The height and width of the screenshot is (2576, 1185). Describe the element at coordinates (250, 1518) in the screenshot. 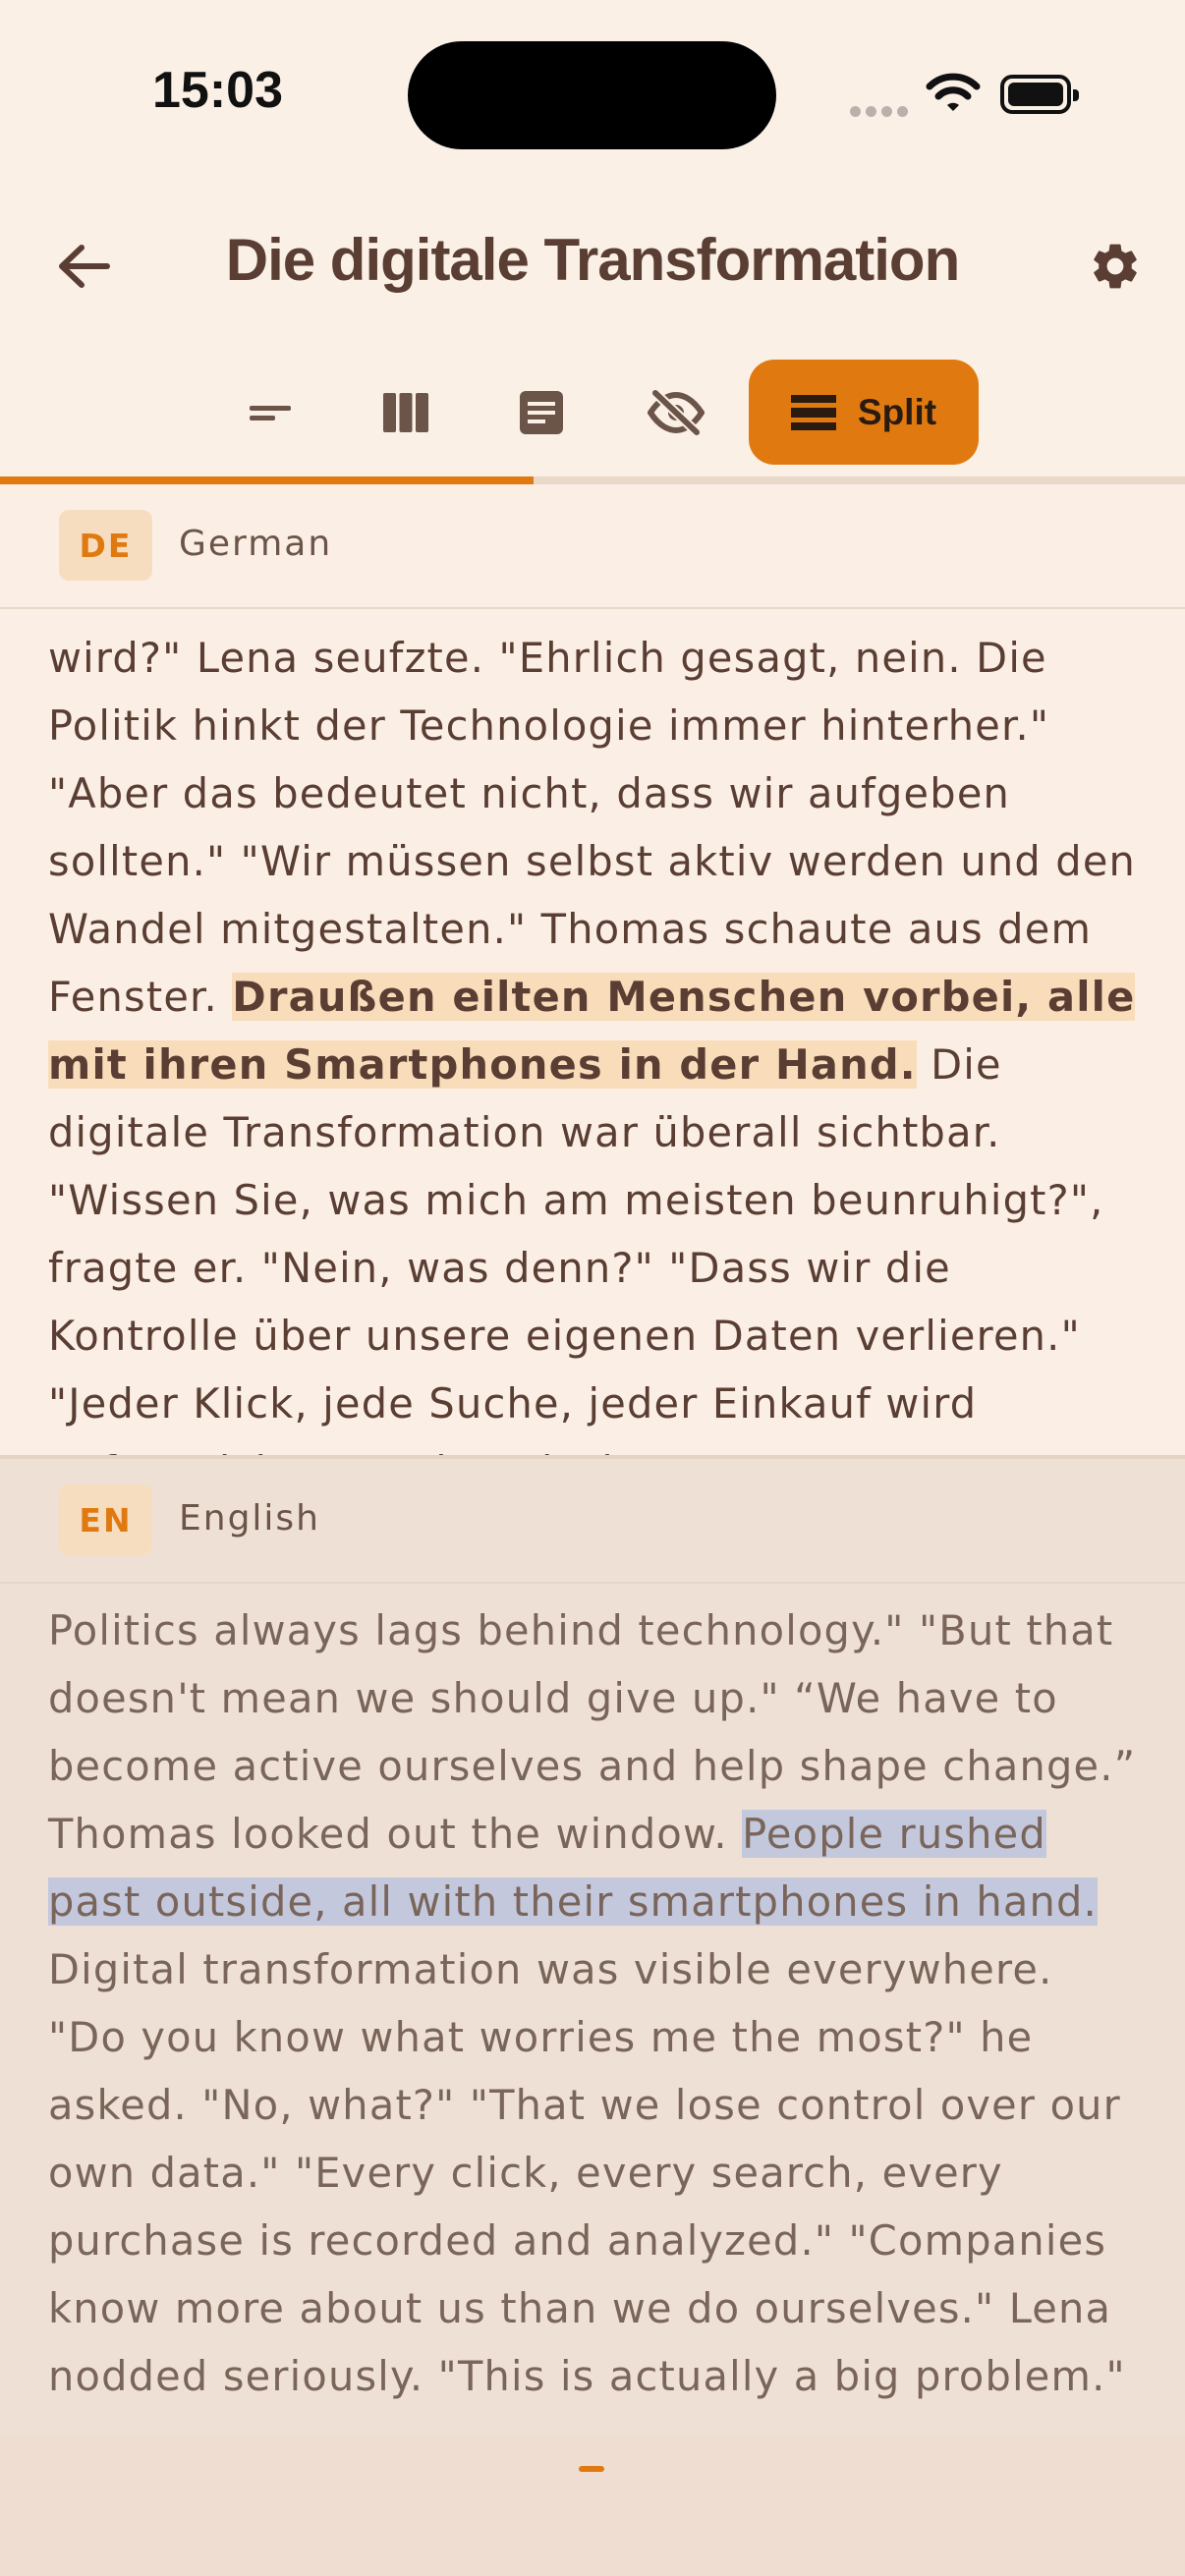

I see `target-language-name: English` at that location.